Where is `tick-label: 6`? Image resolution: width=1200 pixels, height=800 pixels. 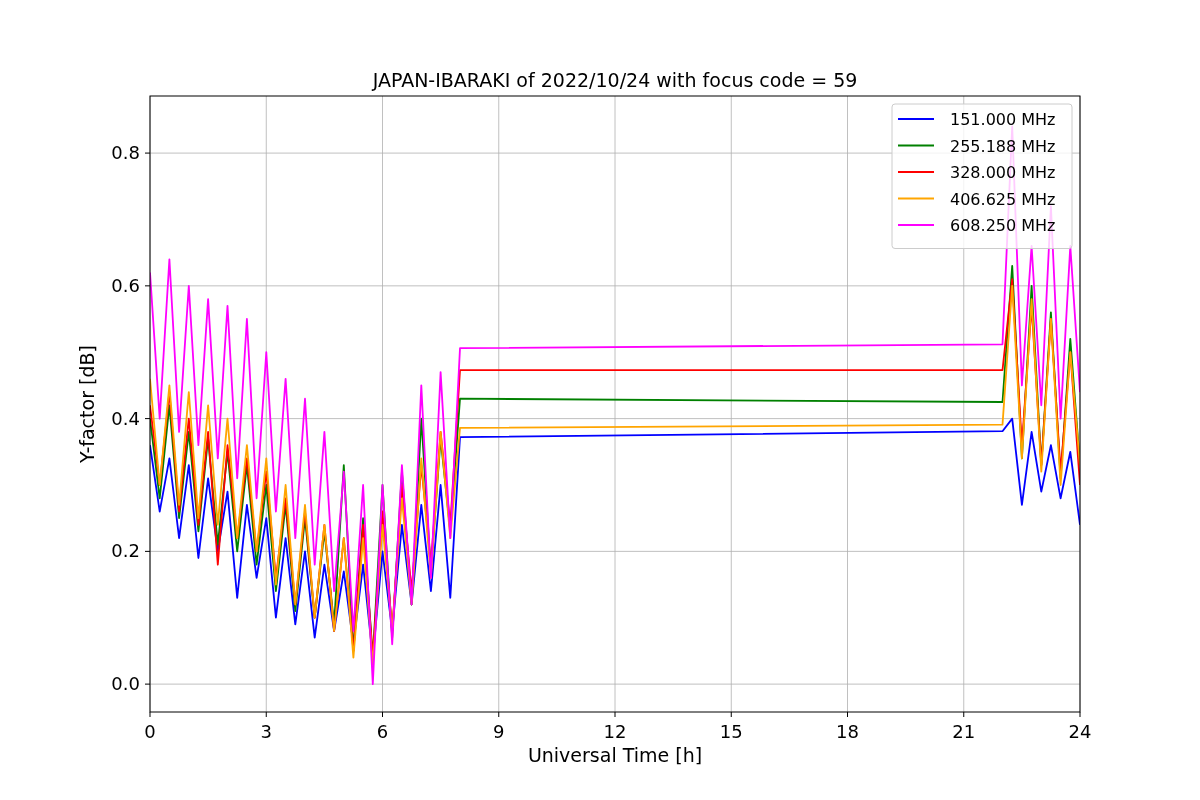 tick-label: 6 is located at coordinates (382, 731).